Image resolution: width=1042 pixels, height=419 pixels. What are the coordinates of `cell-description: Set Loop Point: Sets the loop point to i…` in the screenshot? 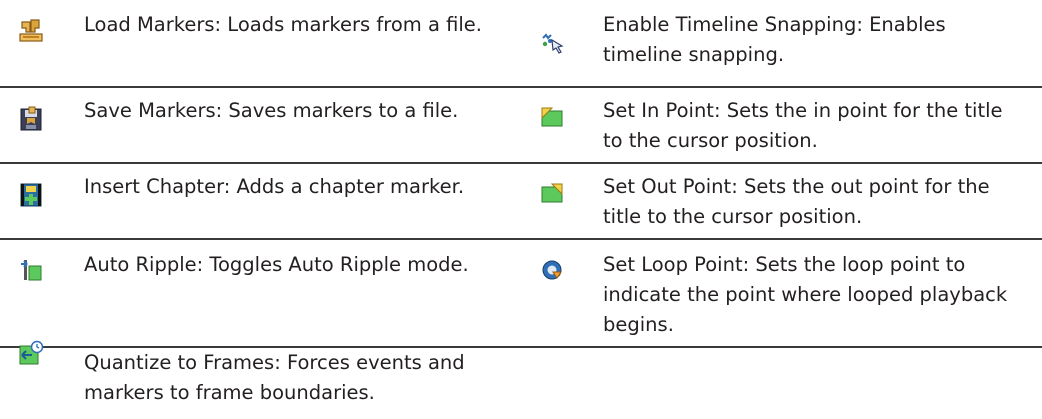 It's located at (805, 294).